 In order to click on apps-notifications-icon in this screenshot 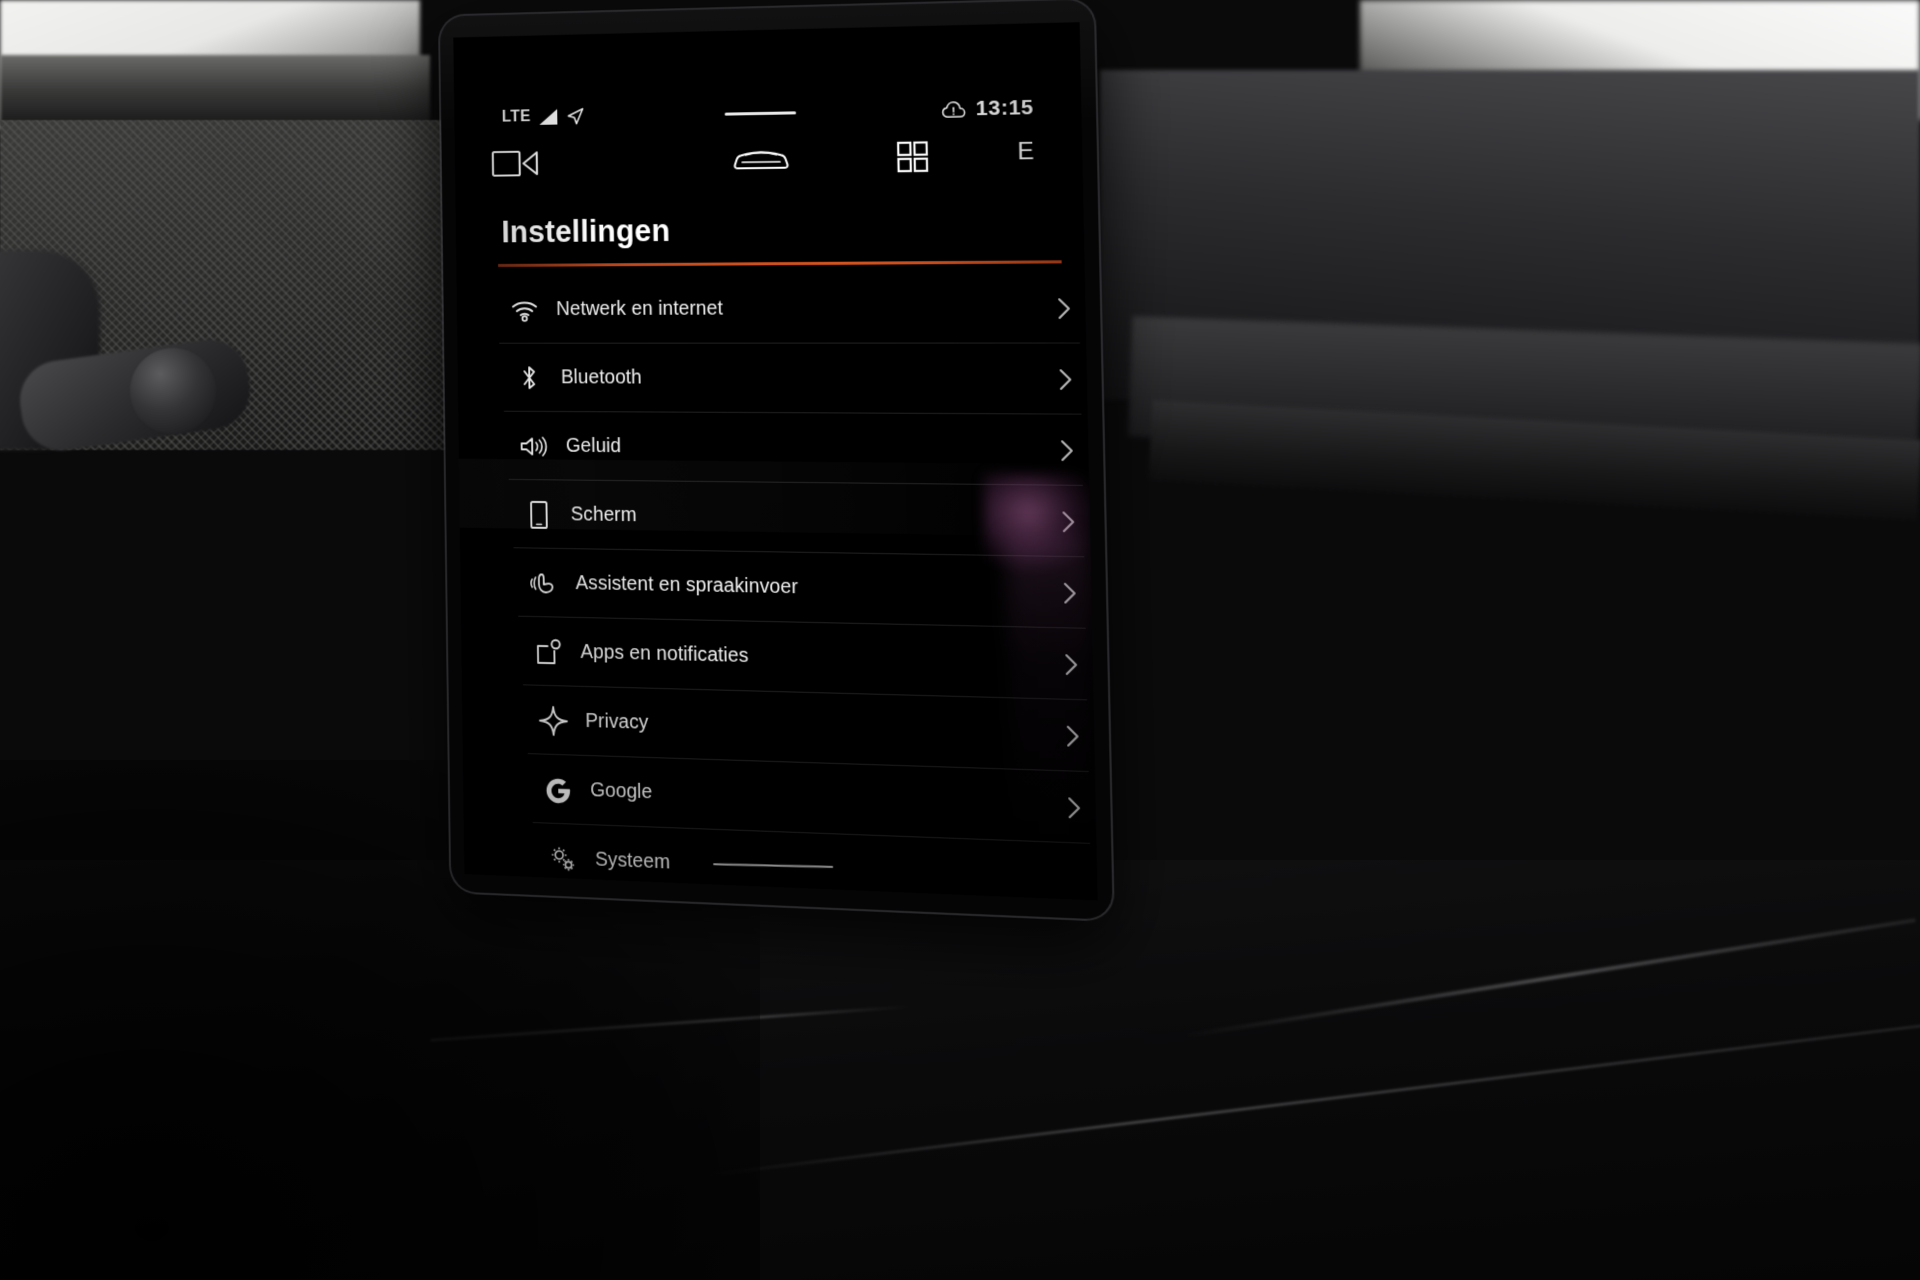, I will do `click(548, 651)`.